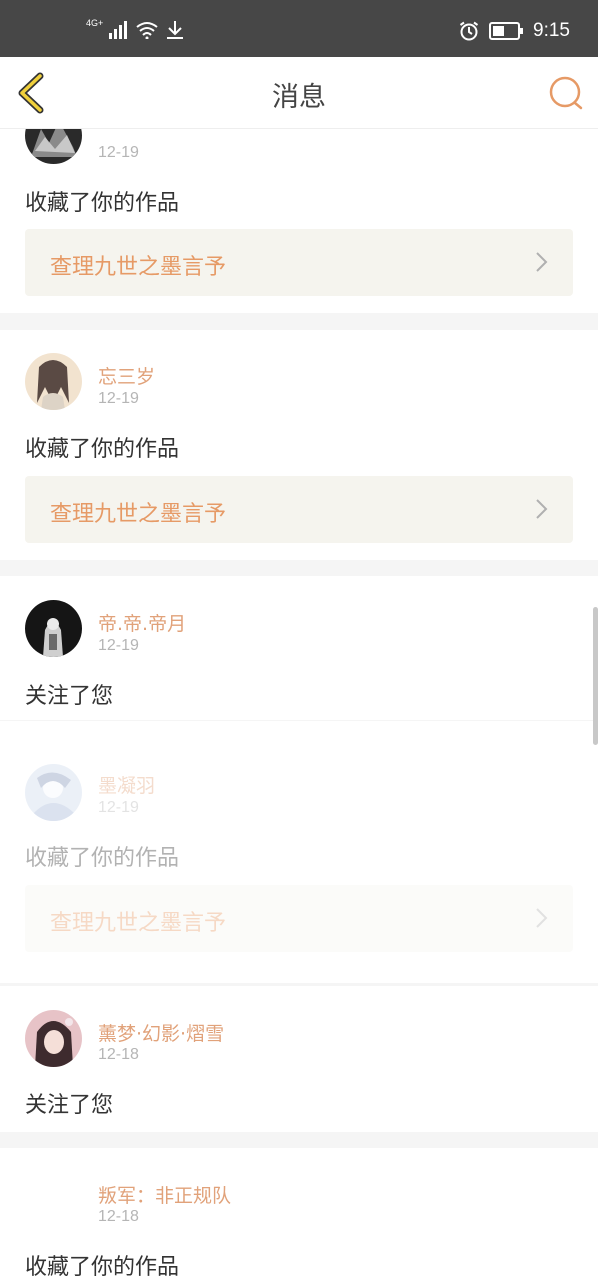 Image resolution: width=598 pixels, height=1280 pixels. What do you see at coordinates (299, 1059) in the screenshot?
I see `list-item: 薰梦·幻影·熠雪 12-18 关注了您` at bounding box center [299, 1059].